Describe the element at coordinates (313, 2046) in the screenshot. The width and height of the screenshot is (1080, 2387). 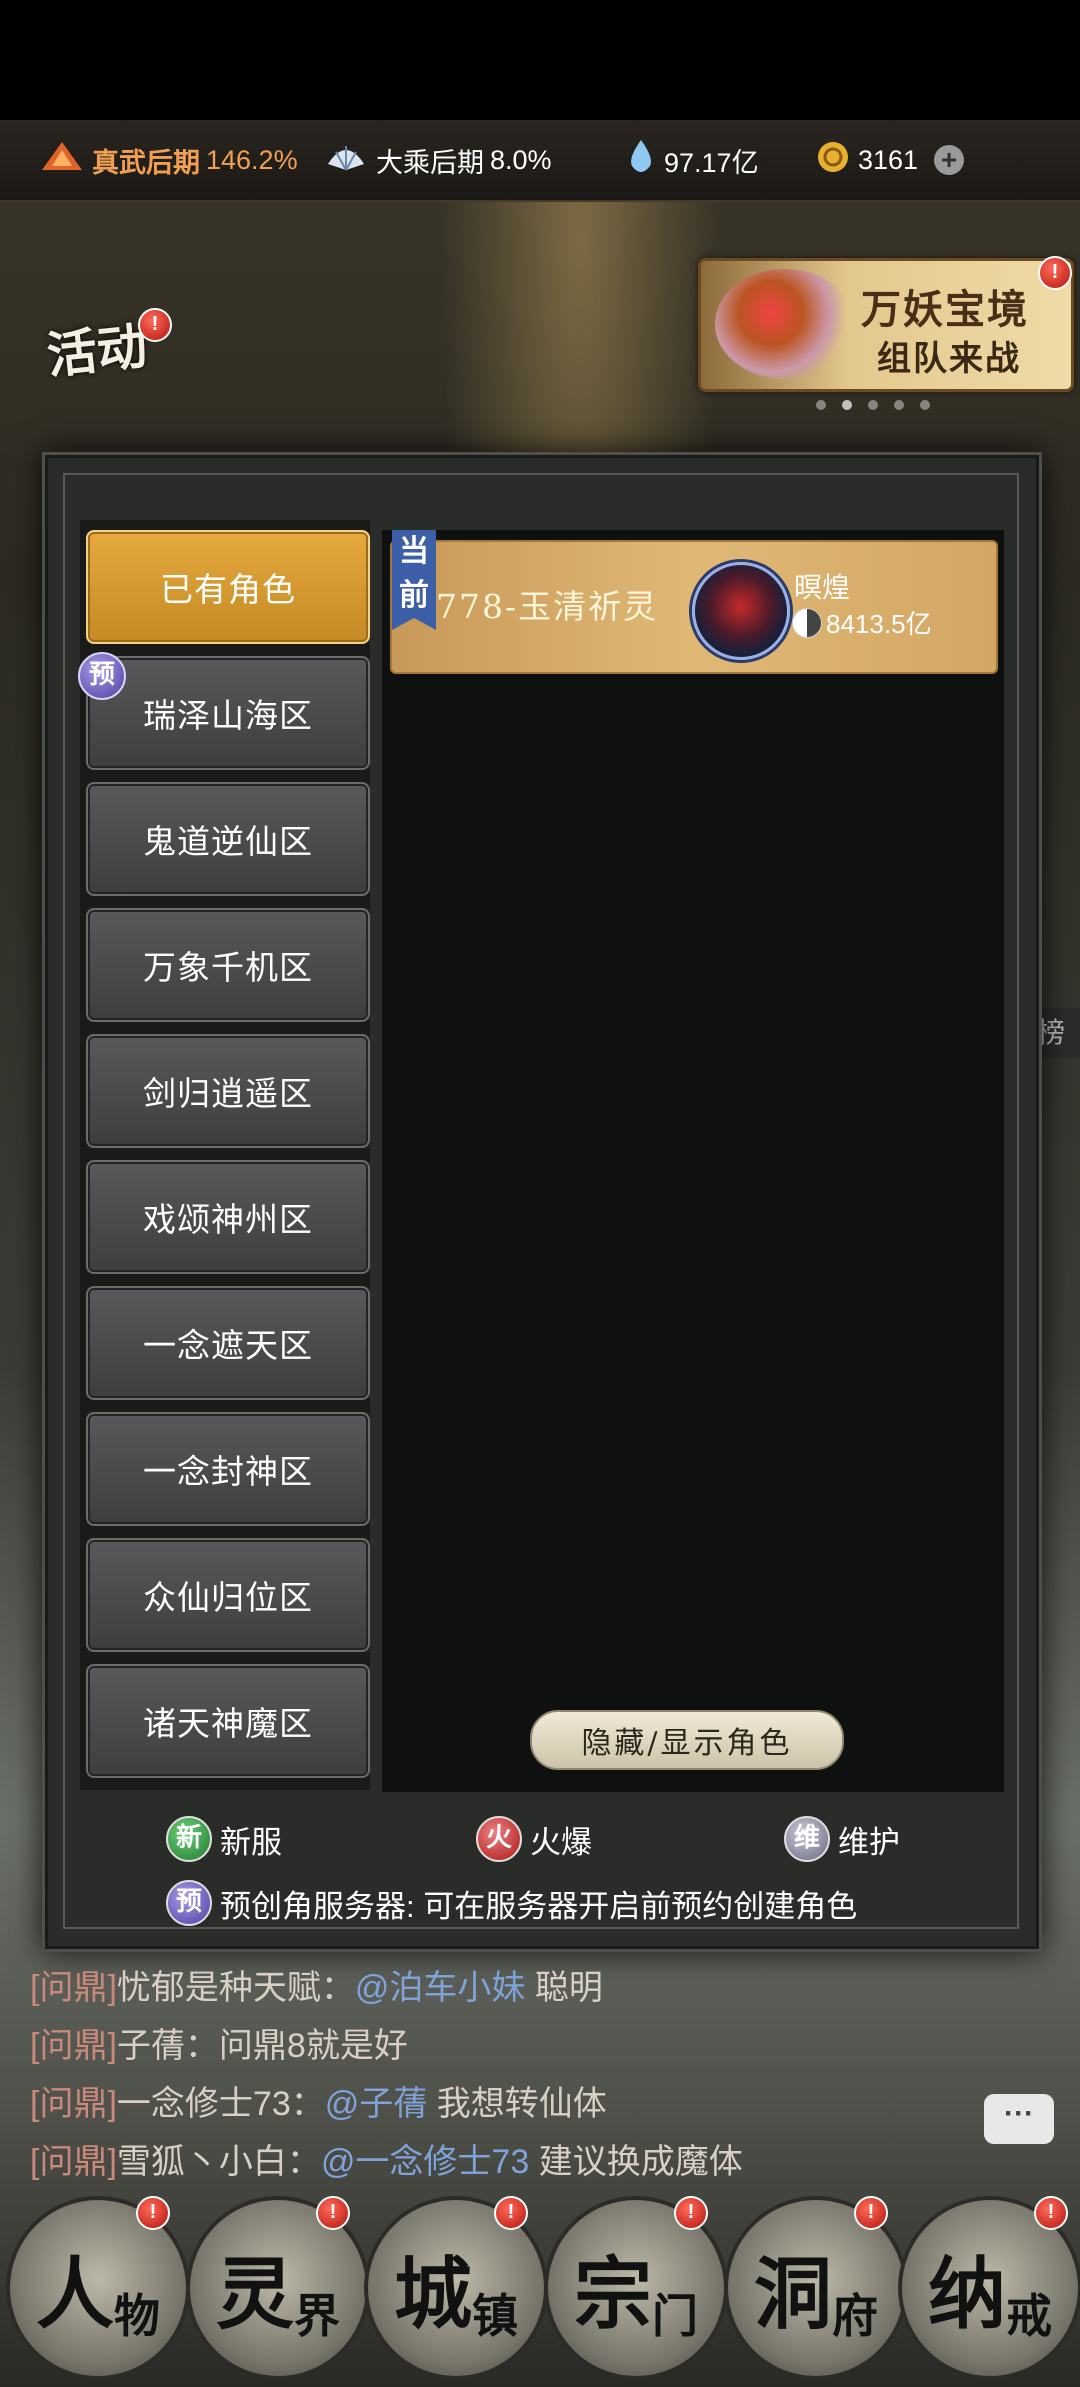
I see `chat-text: 问鼎8就是好` at that location.